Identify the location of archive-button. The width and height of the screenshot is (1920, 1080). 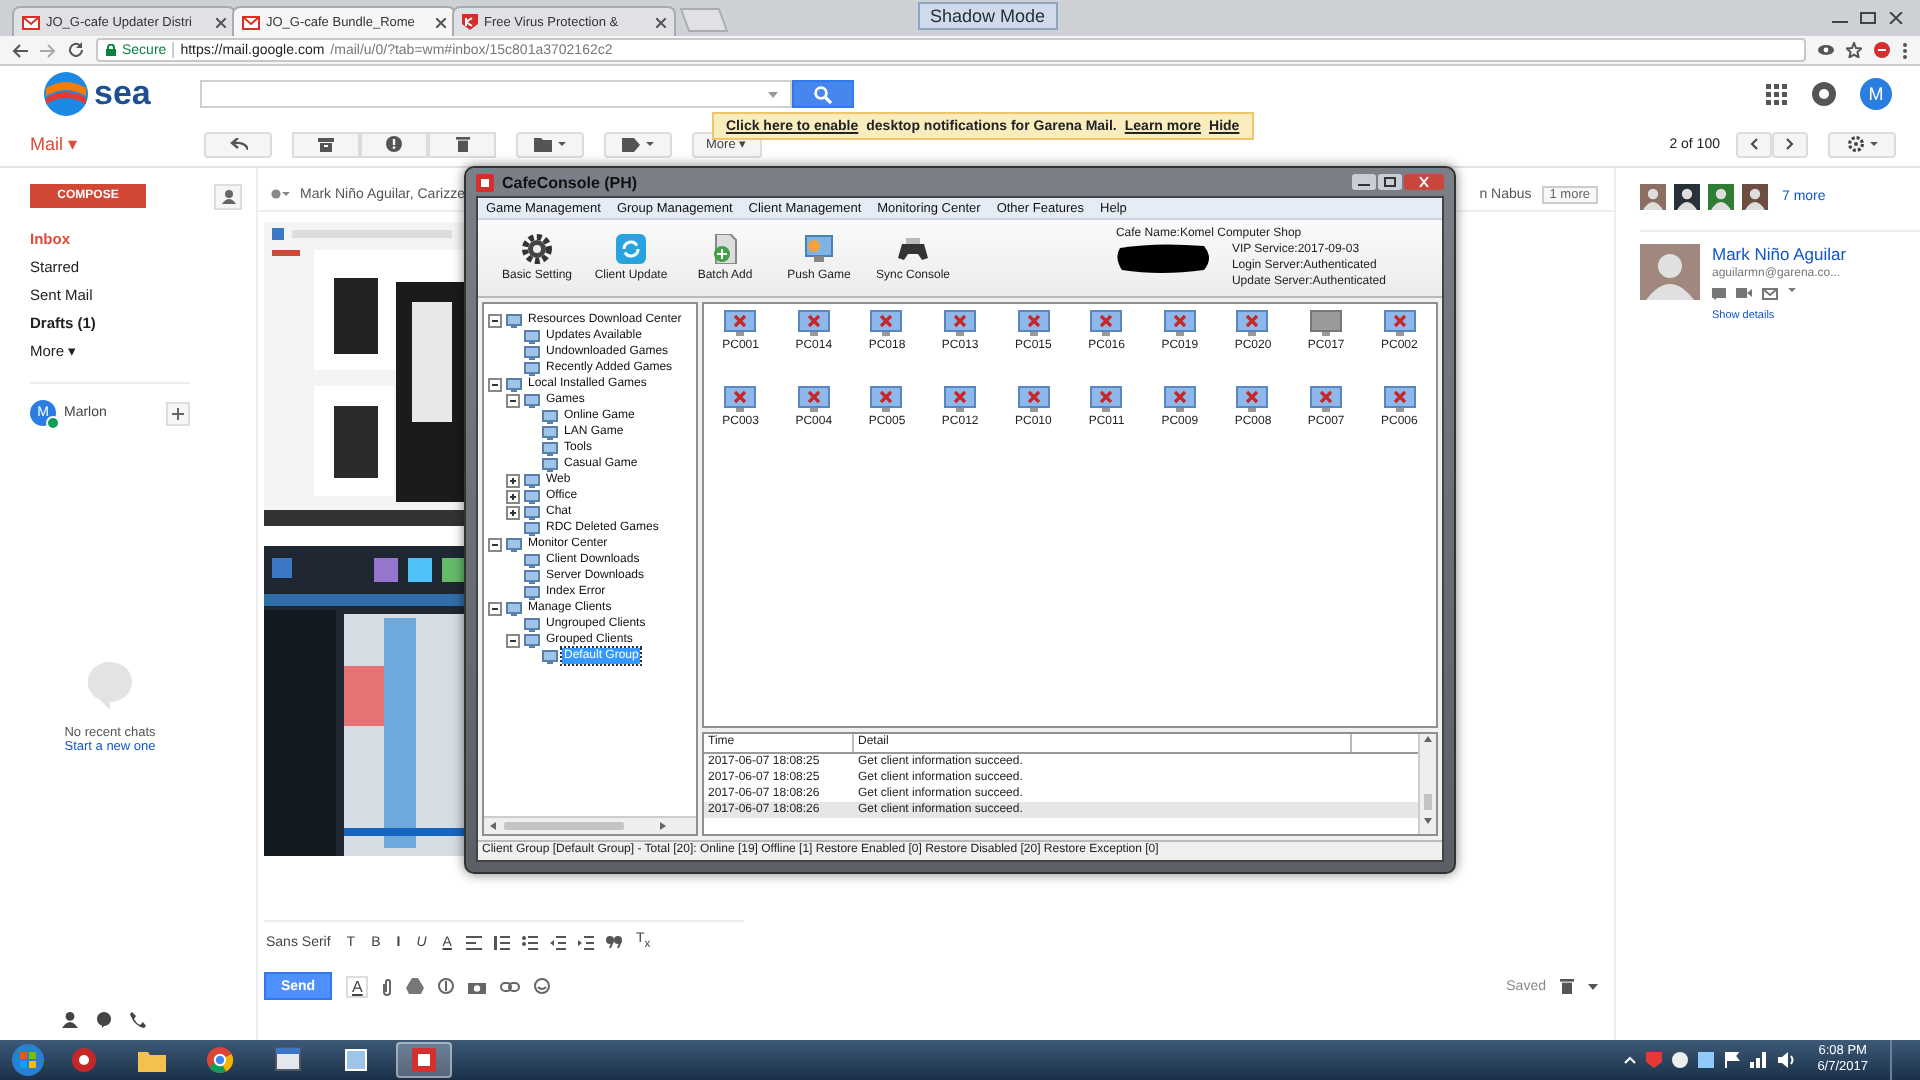
(326, 144).